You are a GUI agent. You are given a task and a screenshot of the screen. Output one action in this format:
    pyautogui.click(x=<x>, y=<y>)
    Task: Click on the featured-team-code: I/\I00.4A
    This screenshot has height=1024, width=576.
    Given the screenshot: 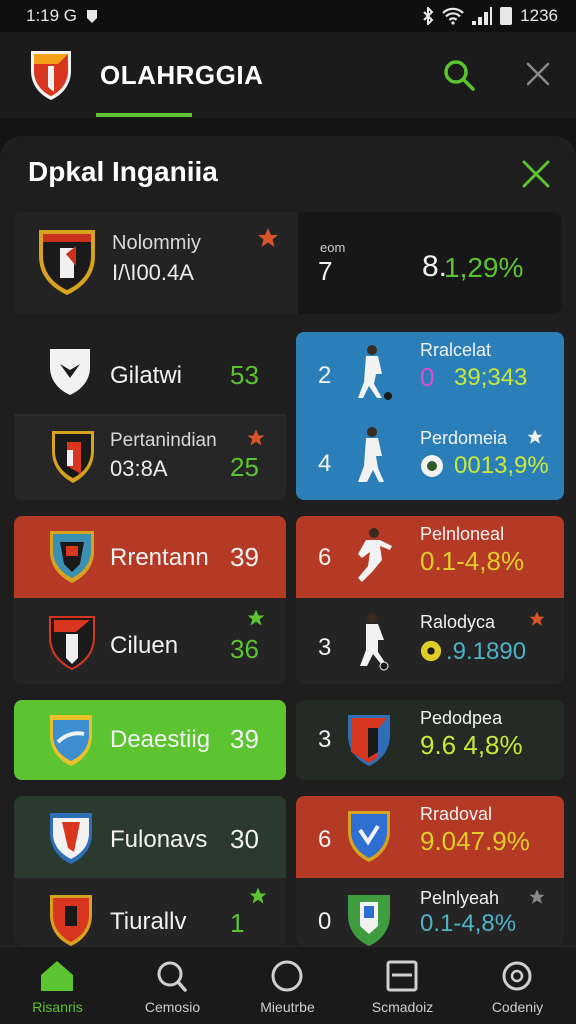 What is the action you would take?
    pyautogui.click(x=153, y=272)
    